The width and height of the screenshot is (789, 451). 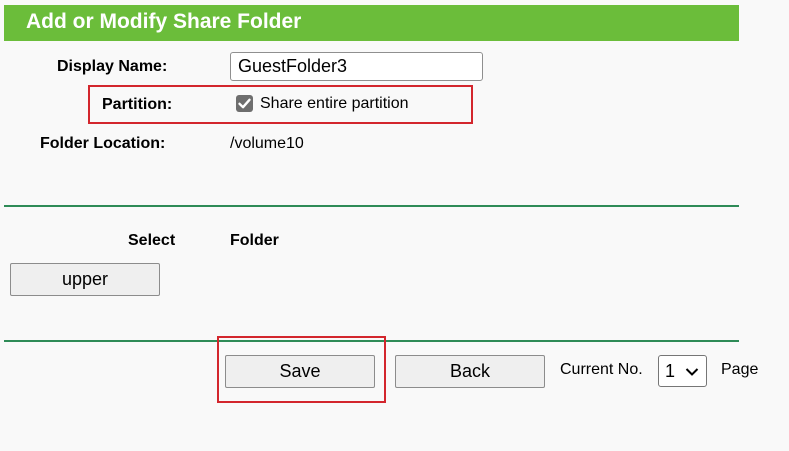 What do you see at coordinates (85, 279) in the screenshot?
I see `upper-button: upper` at bounding box center [85, 279].